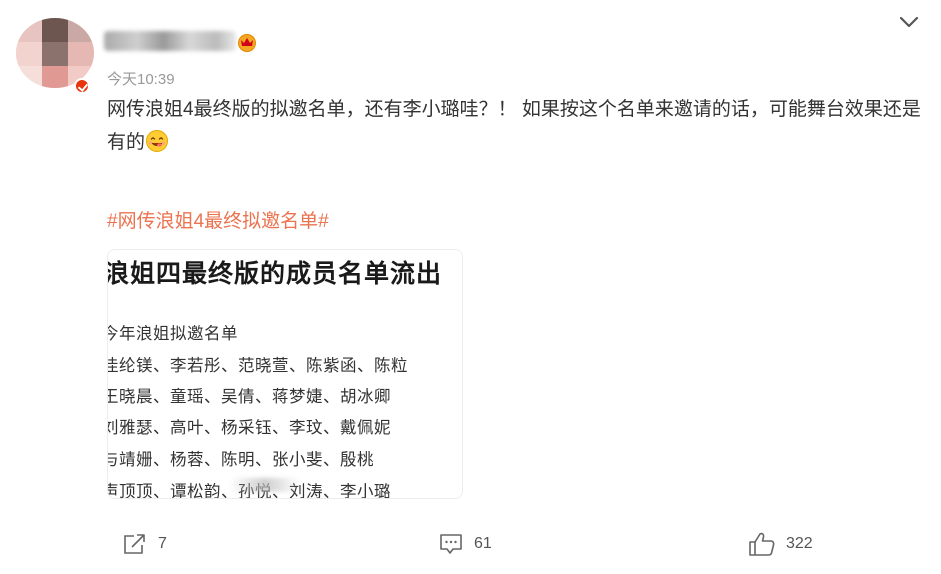 The image size is (941, 574). I want to click on like-button: 322, so click(780, 544).